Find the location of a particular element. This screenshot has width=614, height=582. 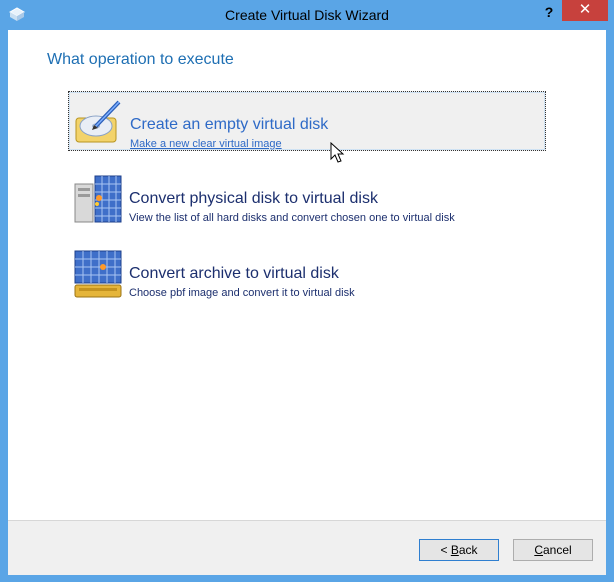

option-title: Convert physical disk to virtual disk is located at coordinates (253, 198).